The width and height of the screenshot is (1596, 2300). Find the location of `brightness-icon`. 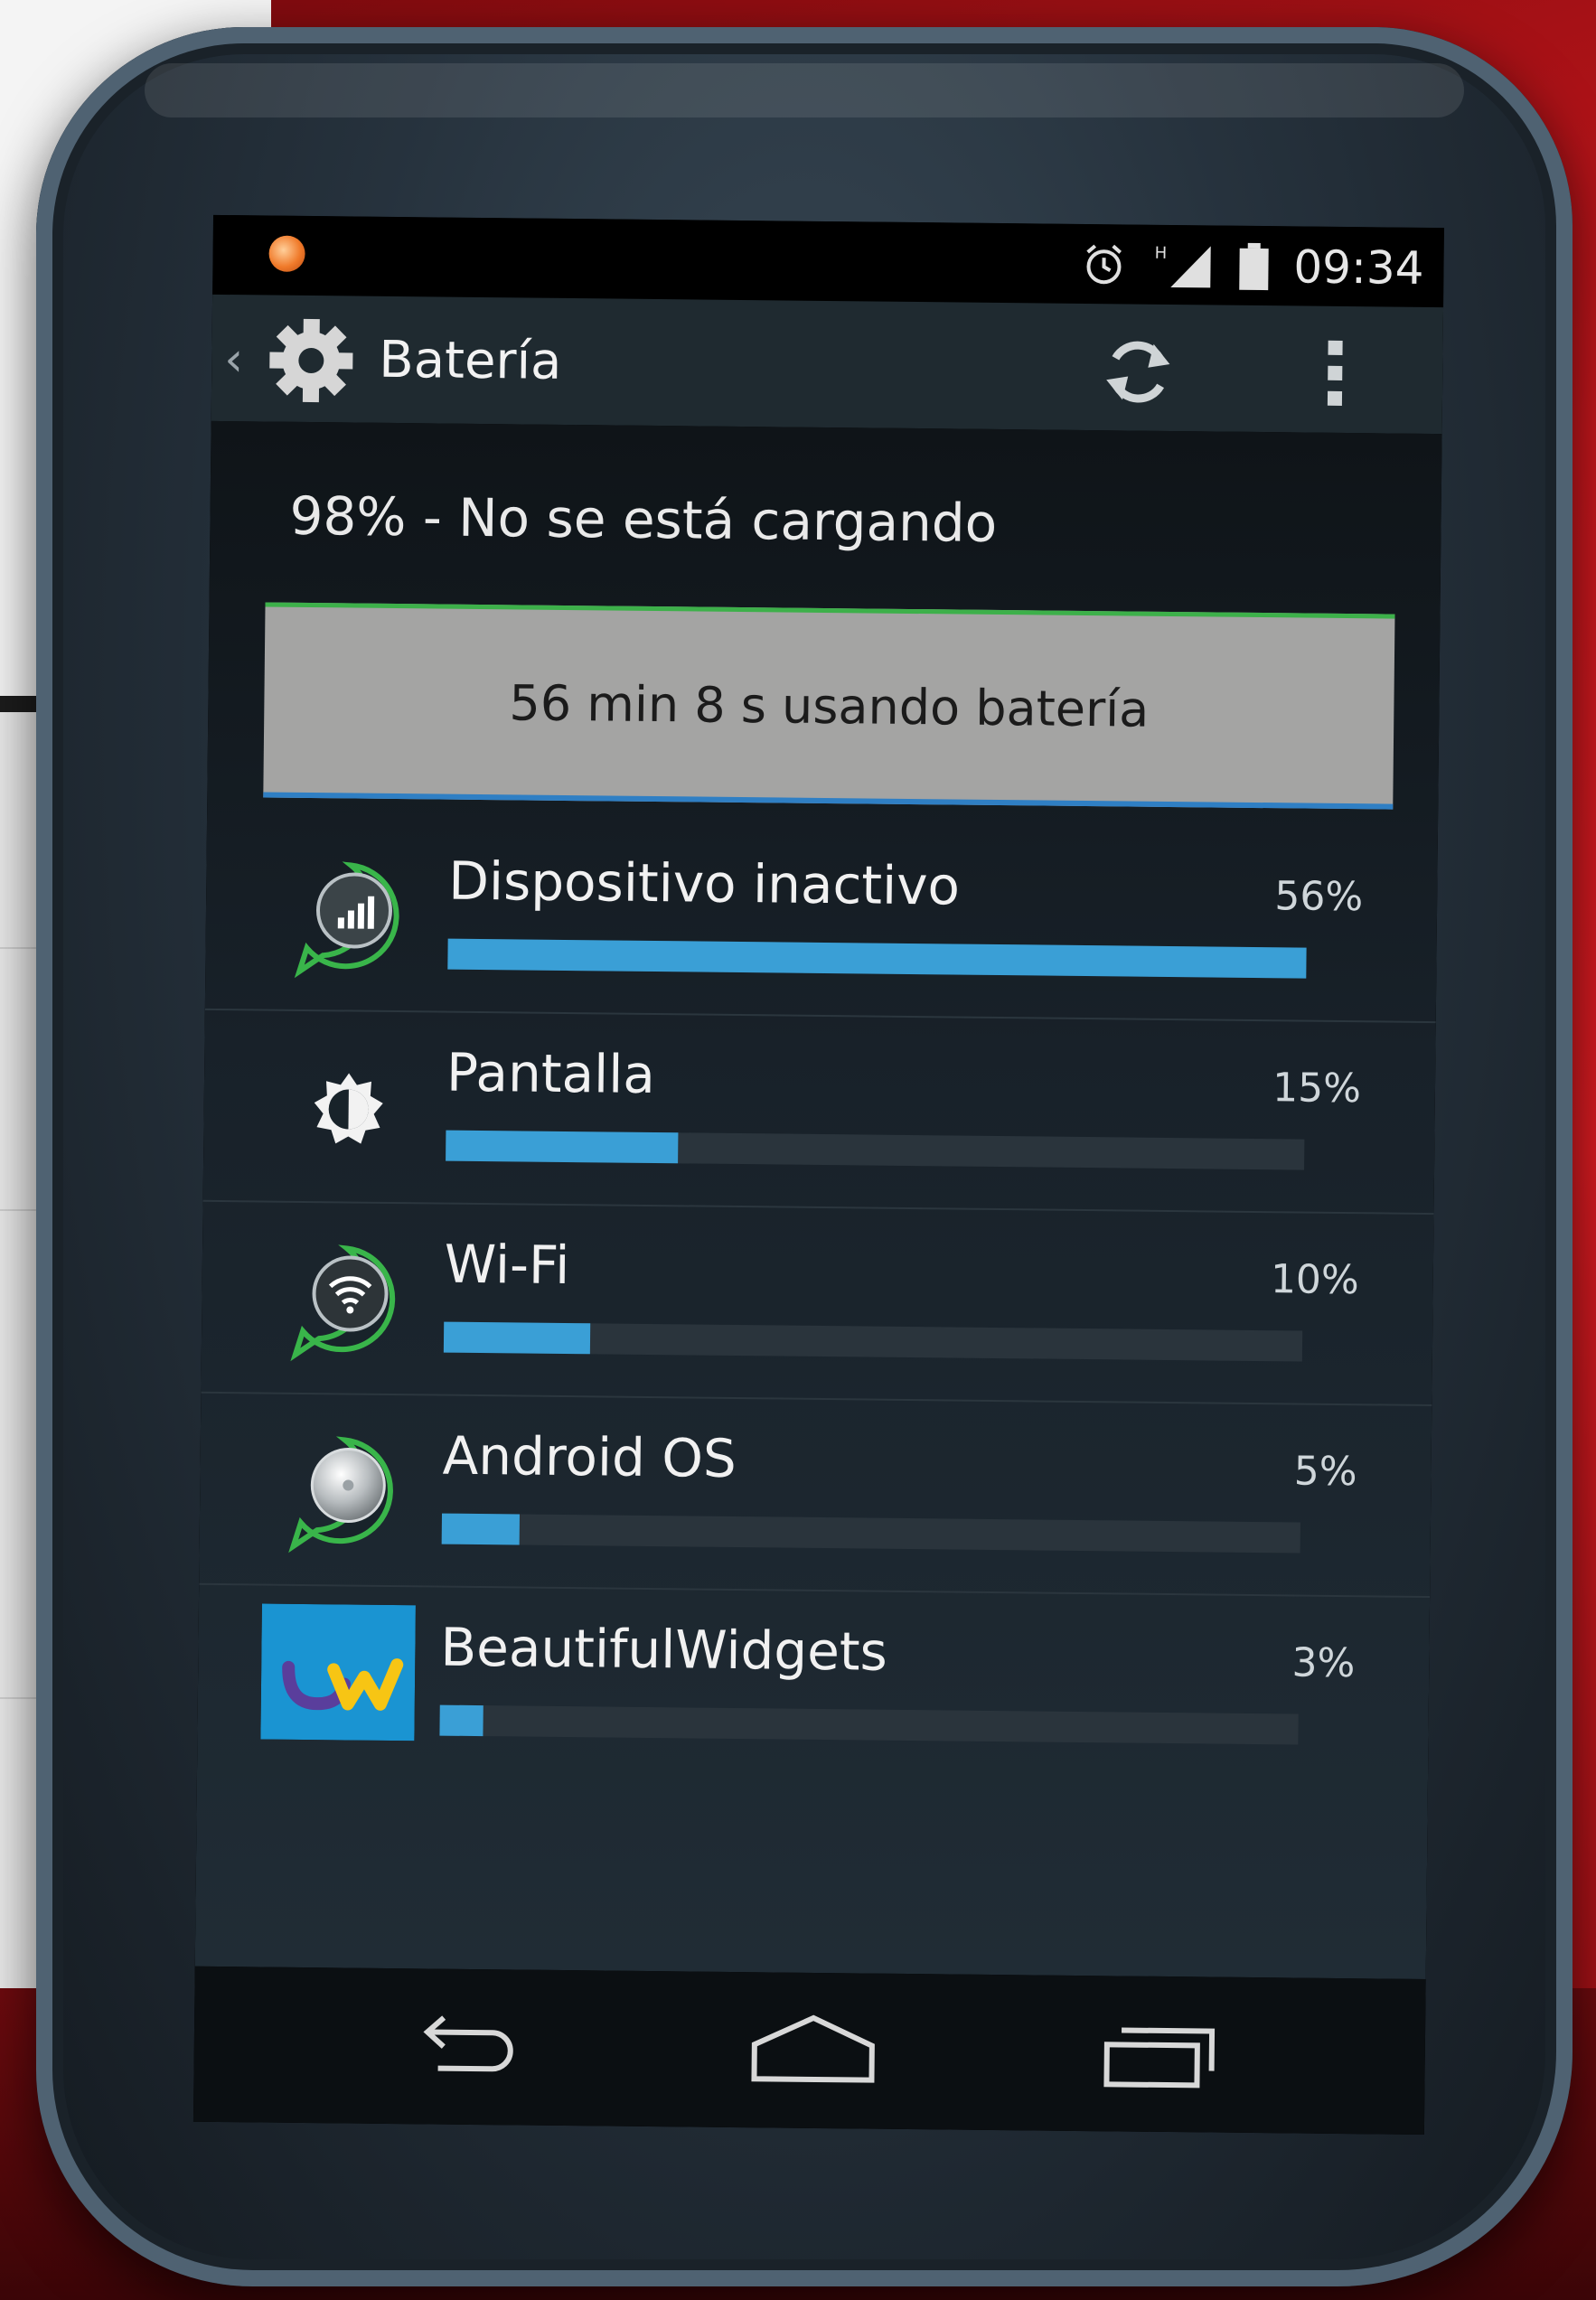

brightness-icon is located at coordinates (348, 1108).